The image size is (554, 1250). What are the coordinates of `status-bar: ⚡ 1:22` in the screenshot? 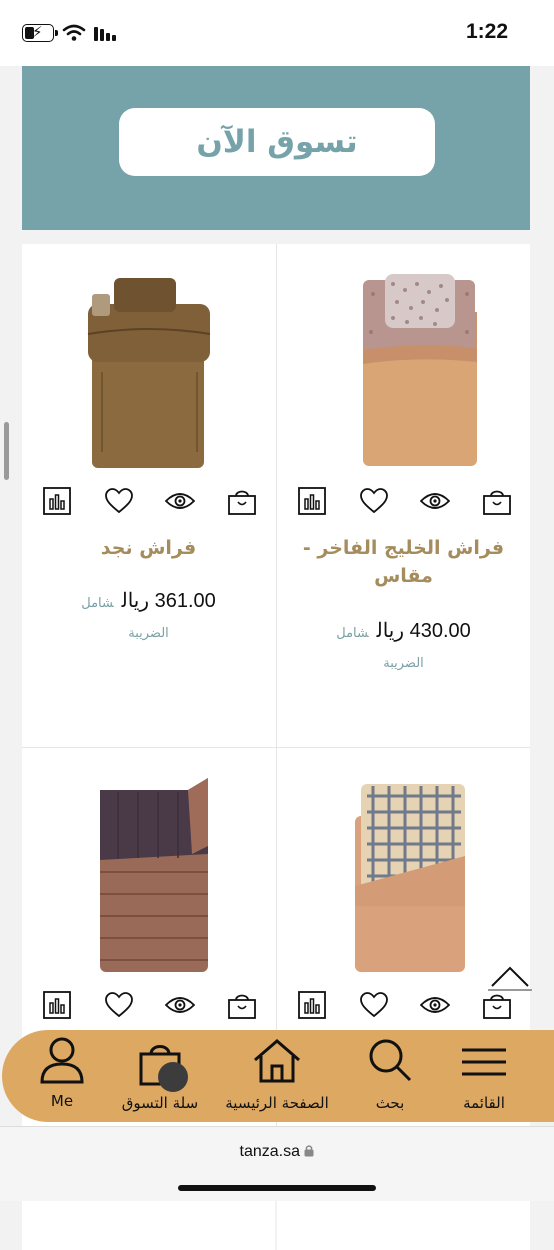 It's located at (277, 33).